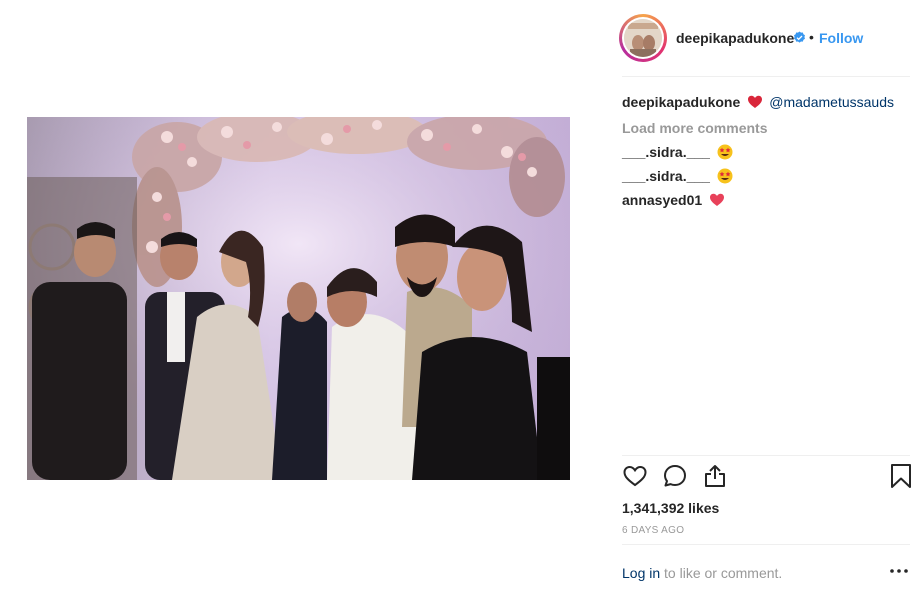 The image size is (923, 596). Describe the element at coordinates (735, 38) in the screenshot. I see `post-username: deepikapadukone` at that location.